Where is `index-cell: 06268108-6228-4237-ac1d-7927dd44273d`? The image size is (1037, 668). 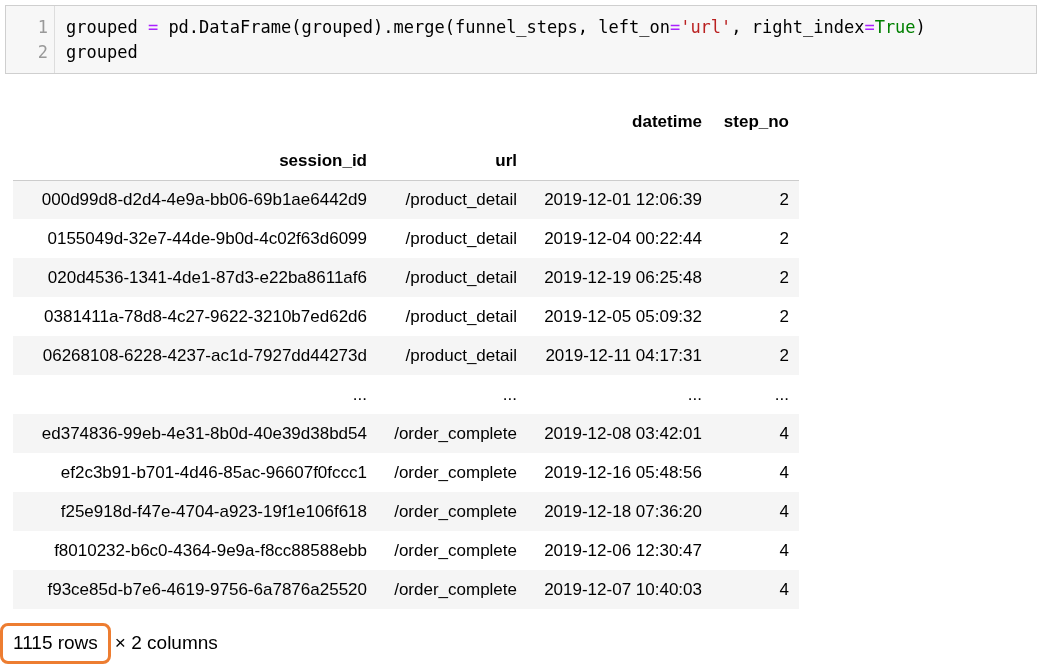
index-cell: 06268108-6228-4237-ac1d-7927dd44273d is located at coordinates (195, 355).